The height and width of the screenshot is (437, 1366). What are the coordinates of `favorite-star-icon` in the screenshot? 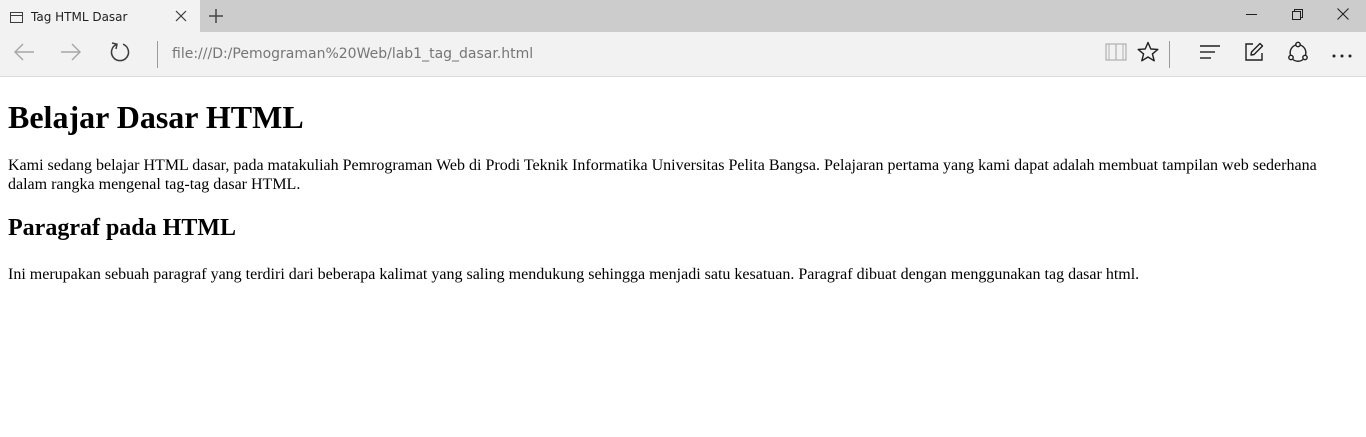 It's located at (1148, 54).